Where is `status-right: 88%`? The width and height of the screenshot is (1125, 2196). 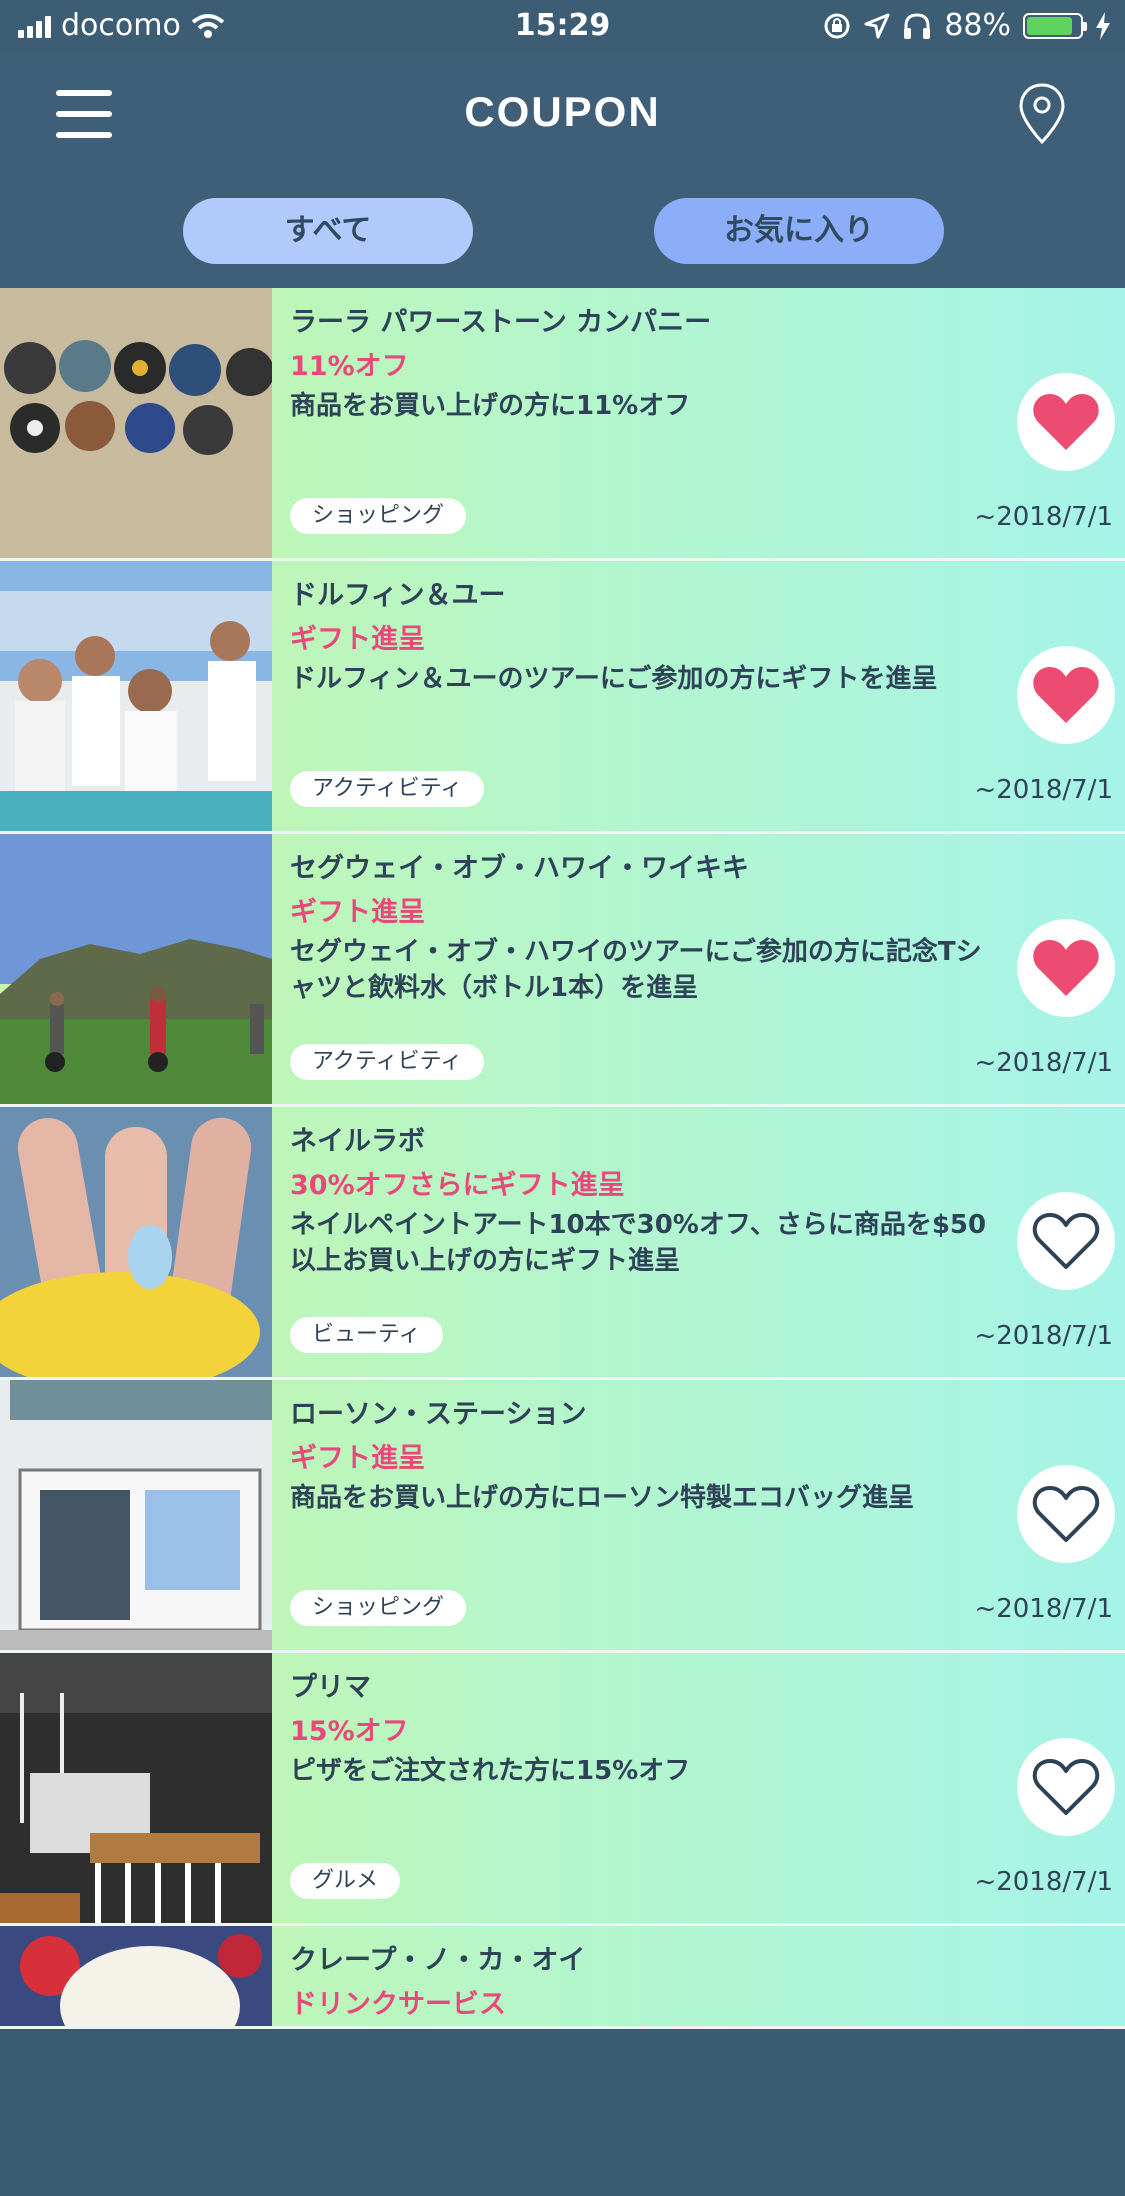
status-right: 88% is located at coordinates (966, 25).